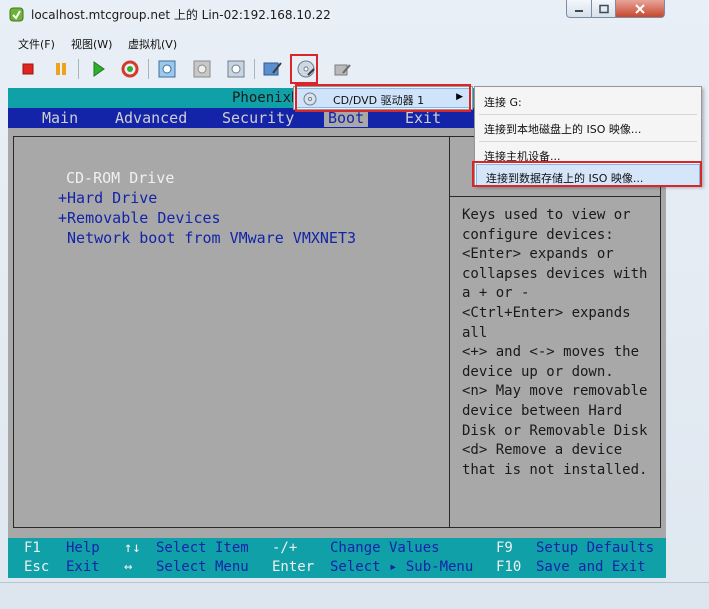 Image resolution: width=709 pixels, height=609 pixels. Describe the element at coordinates (207, 198) in the screenshot. I see `boot-item-hard-drive: +Hard Drive` at that location.